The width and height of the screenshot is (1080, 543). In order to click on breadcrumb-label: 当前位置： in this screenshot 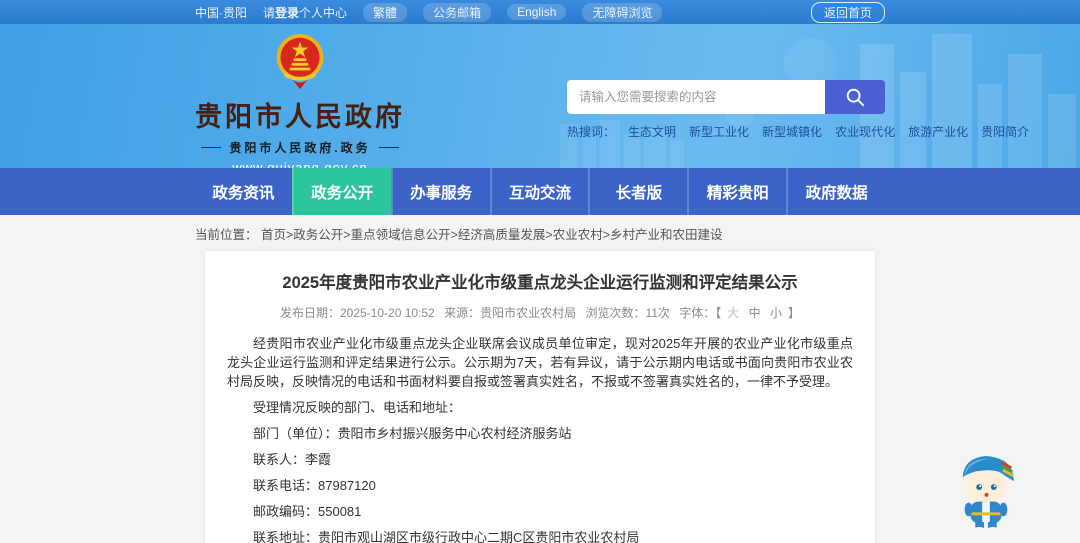, I will do `click(226, 235)`.